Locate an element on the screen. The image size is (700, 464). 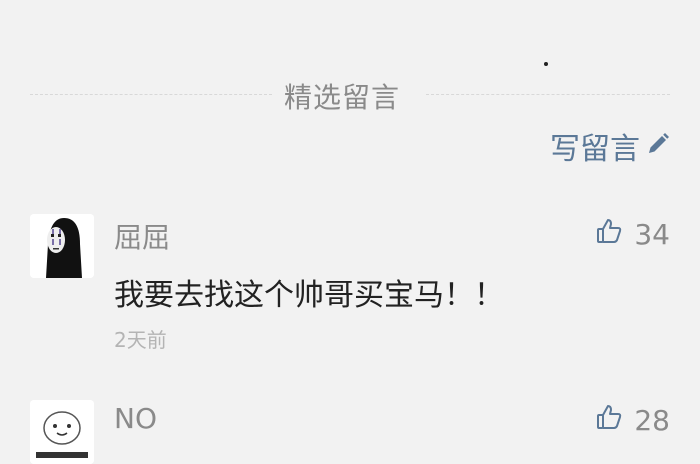
comment-author-name: NO is located at coordinates (135, 418).